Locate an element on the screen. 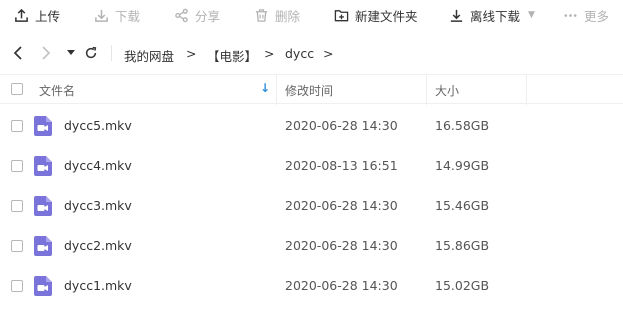 The width and height of the screenshot is (623, 319). refresh-icon is located at coordinates (91, 52).